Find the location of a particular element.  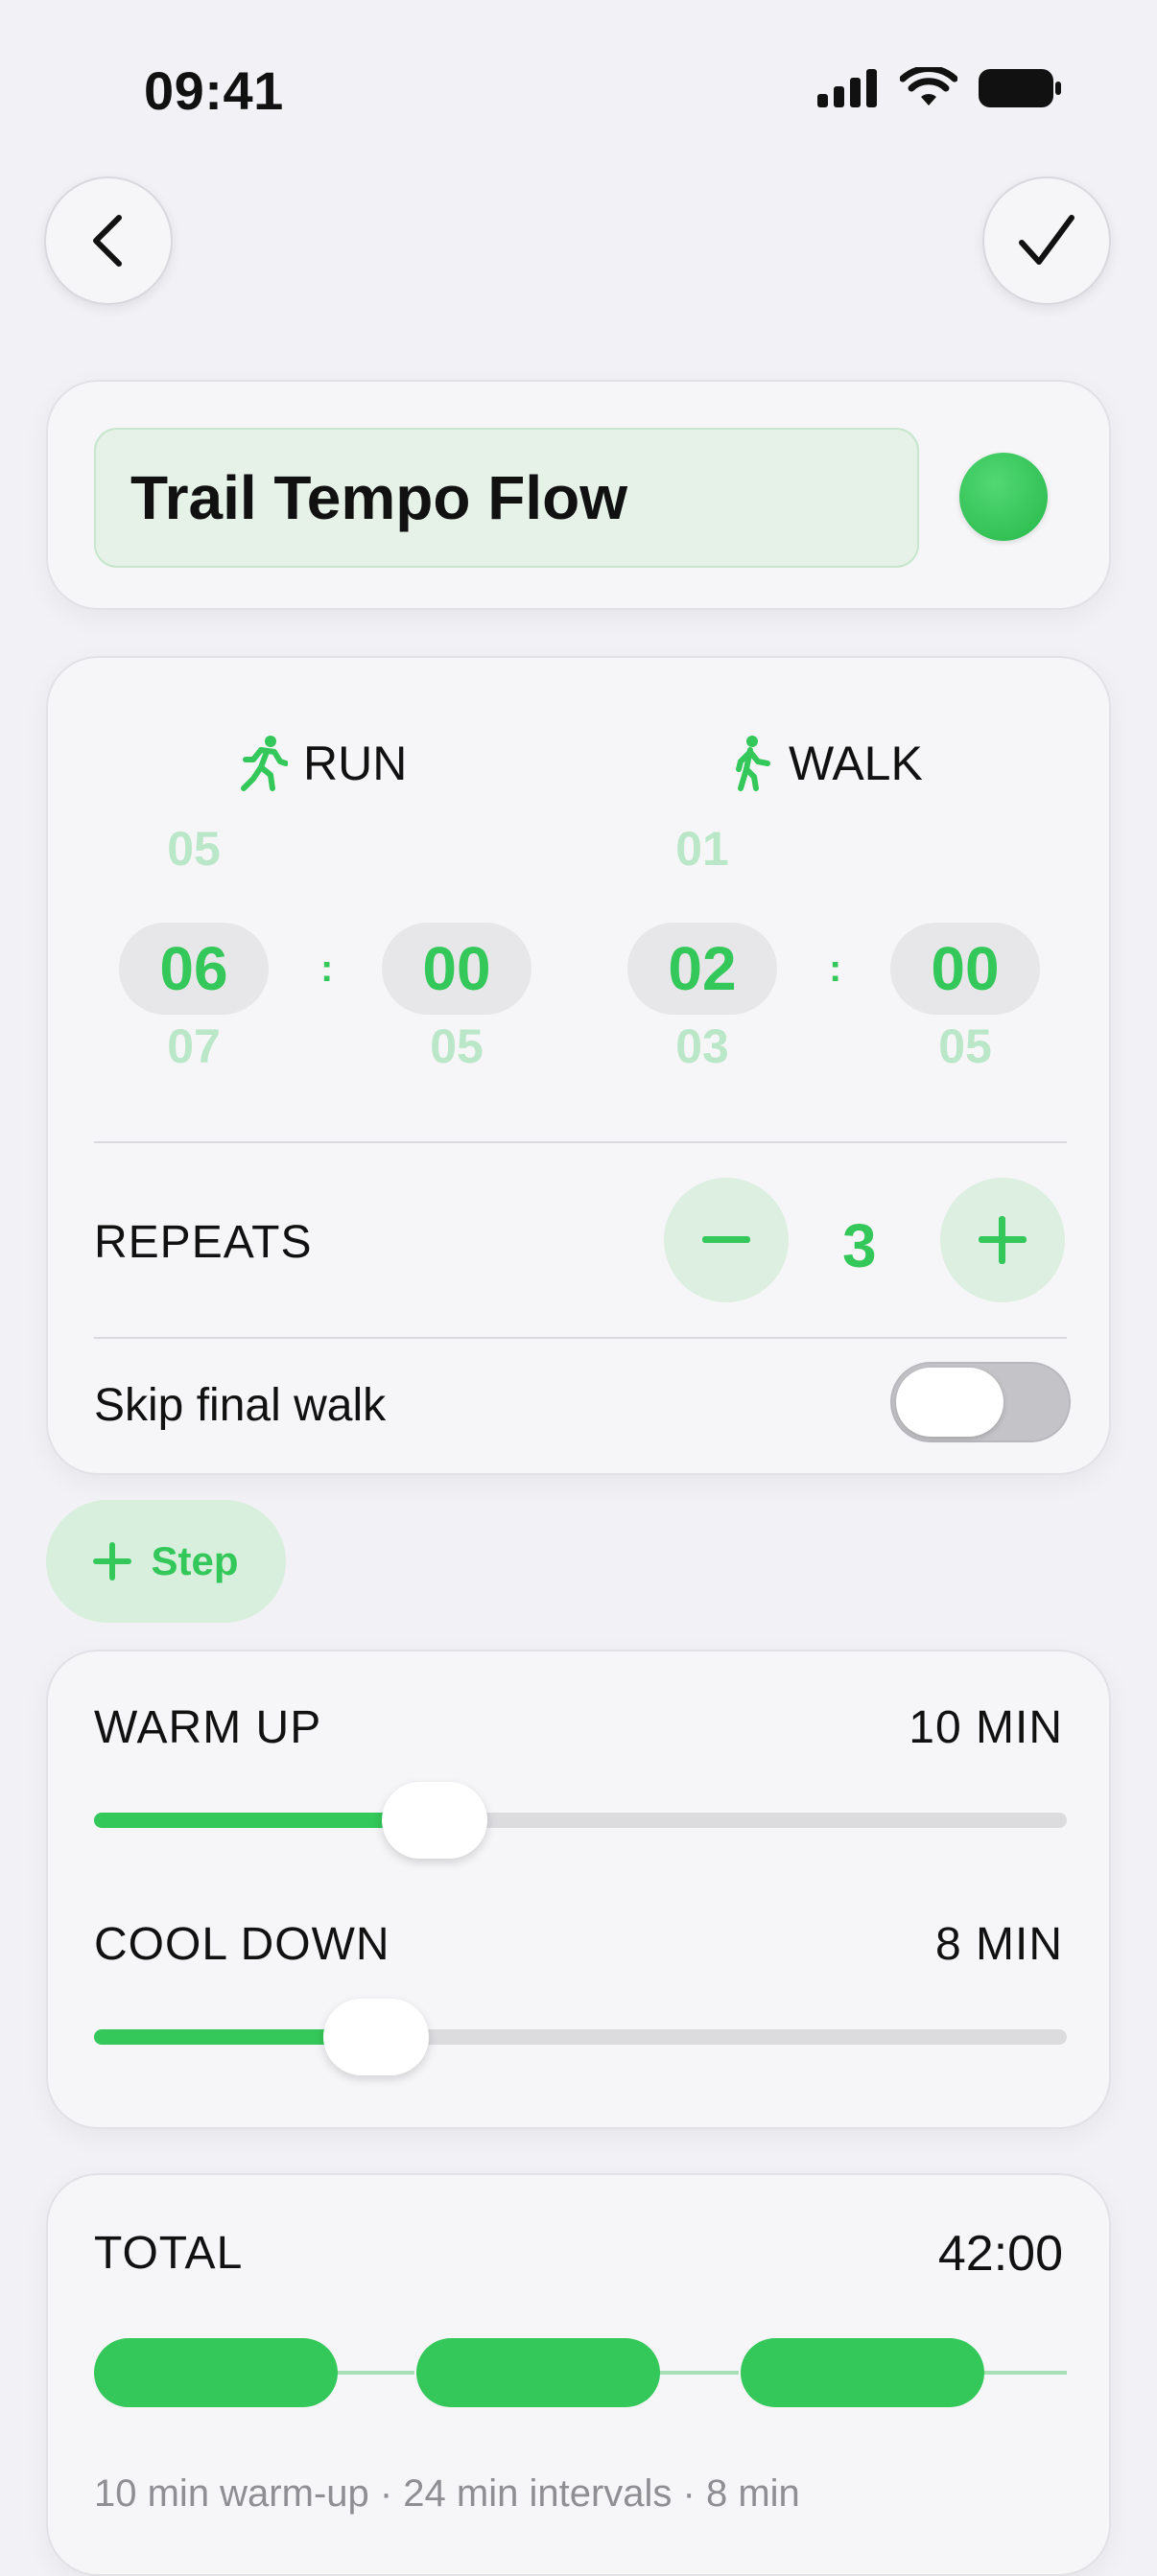

chevron-left-icon is located at coordinates (107, 241).